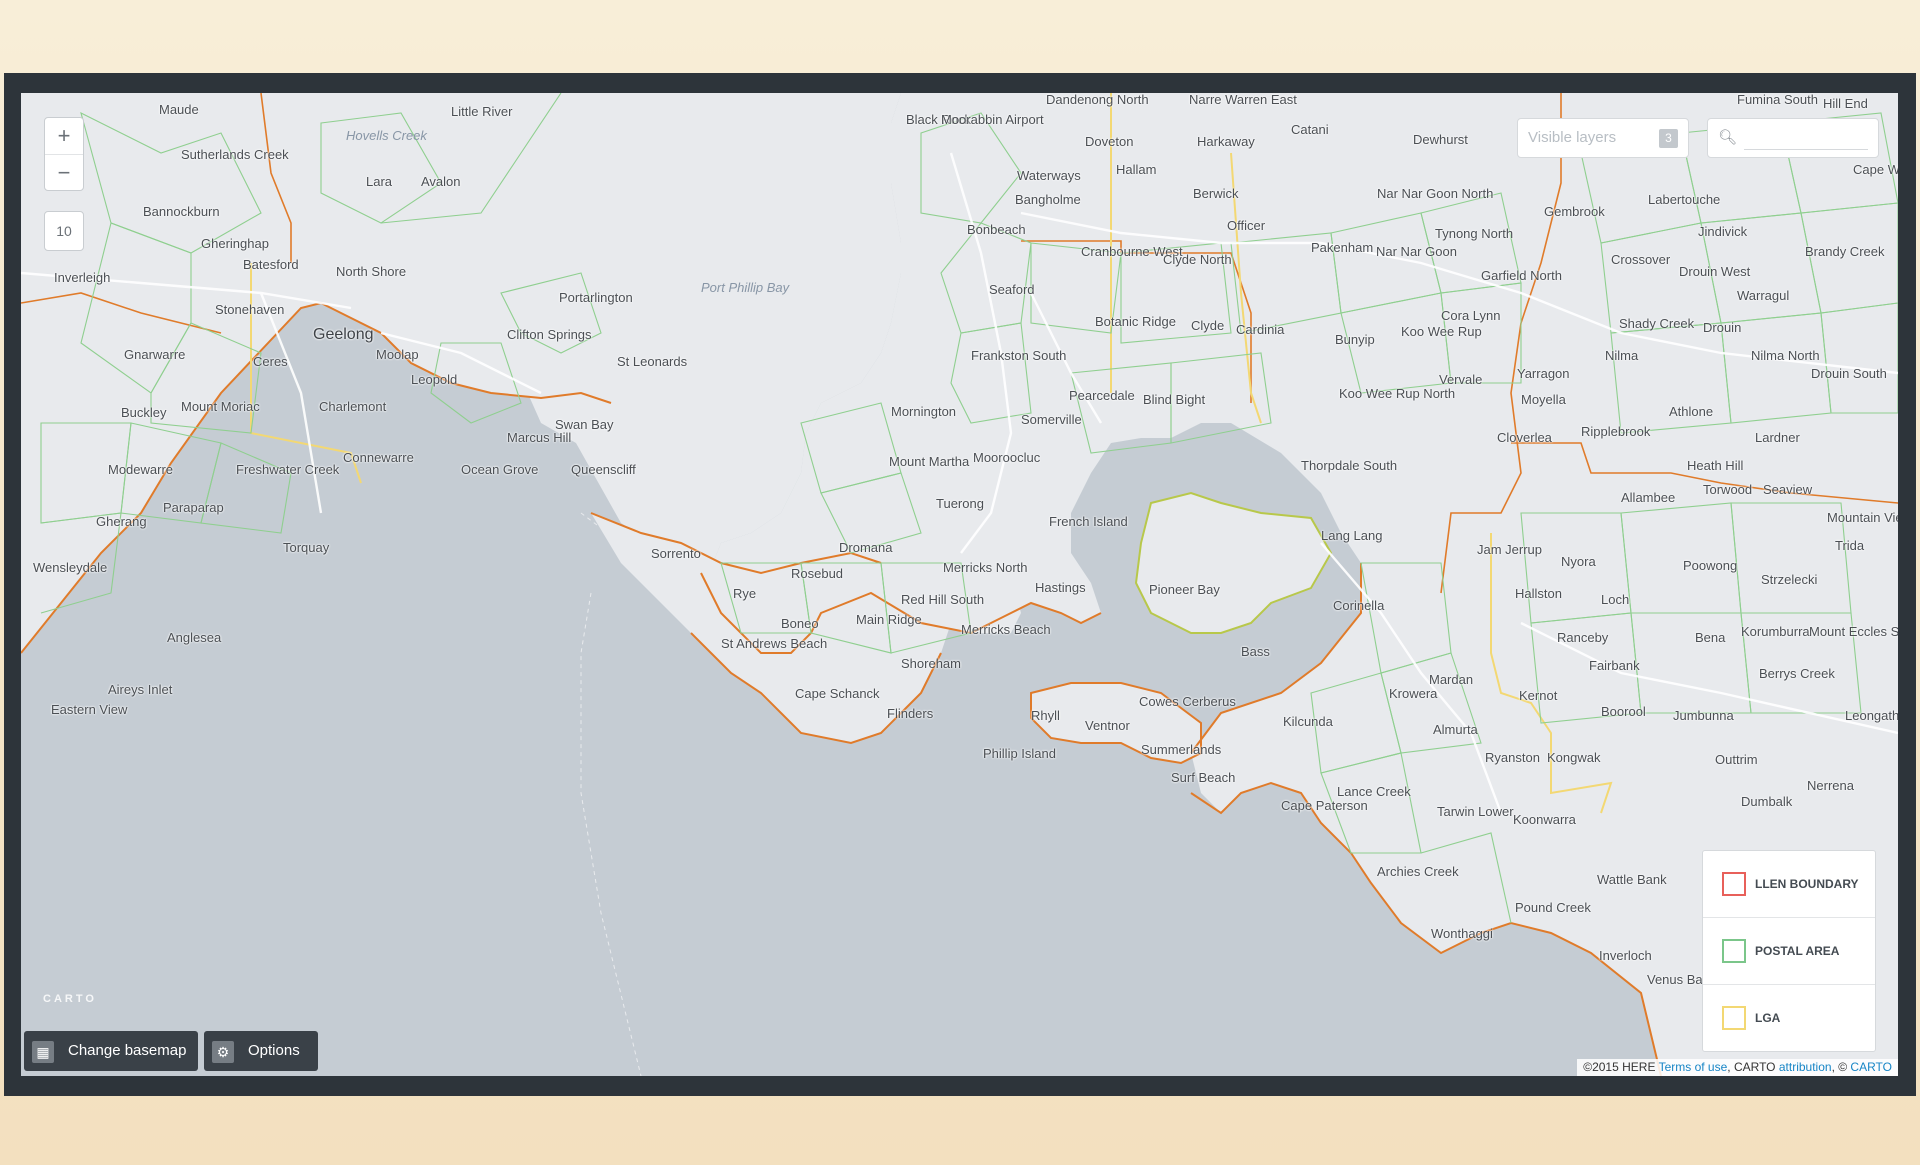 This screenshot has width=1920, height=1165. What do you see at coordinates (866, 547) in the screenshot?
I see `place-label: Dromana` at bounding box center [866, 547].